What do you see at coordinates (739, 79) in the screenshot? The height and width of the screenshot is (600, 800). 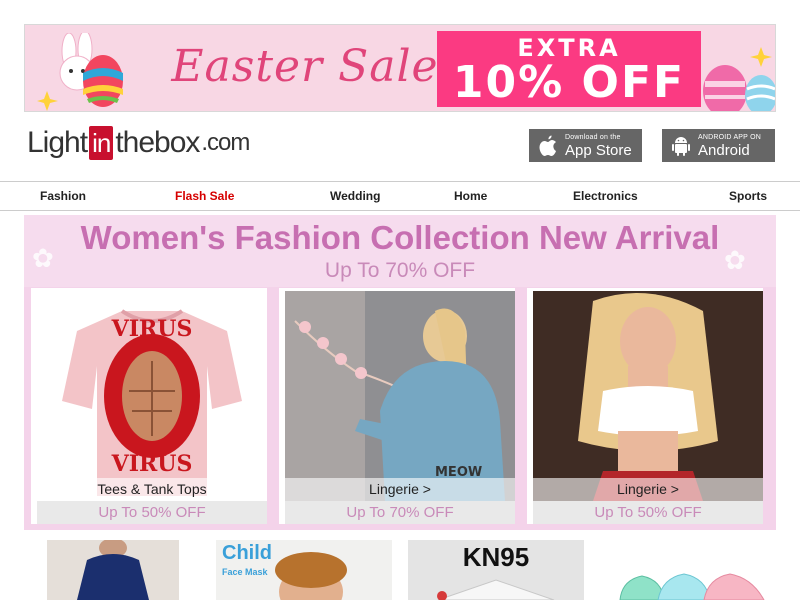 I see `easter-eggs-image` at bounding box center [739, 79].